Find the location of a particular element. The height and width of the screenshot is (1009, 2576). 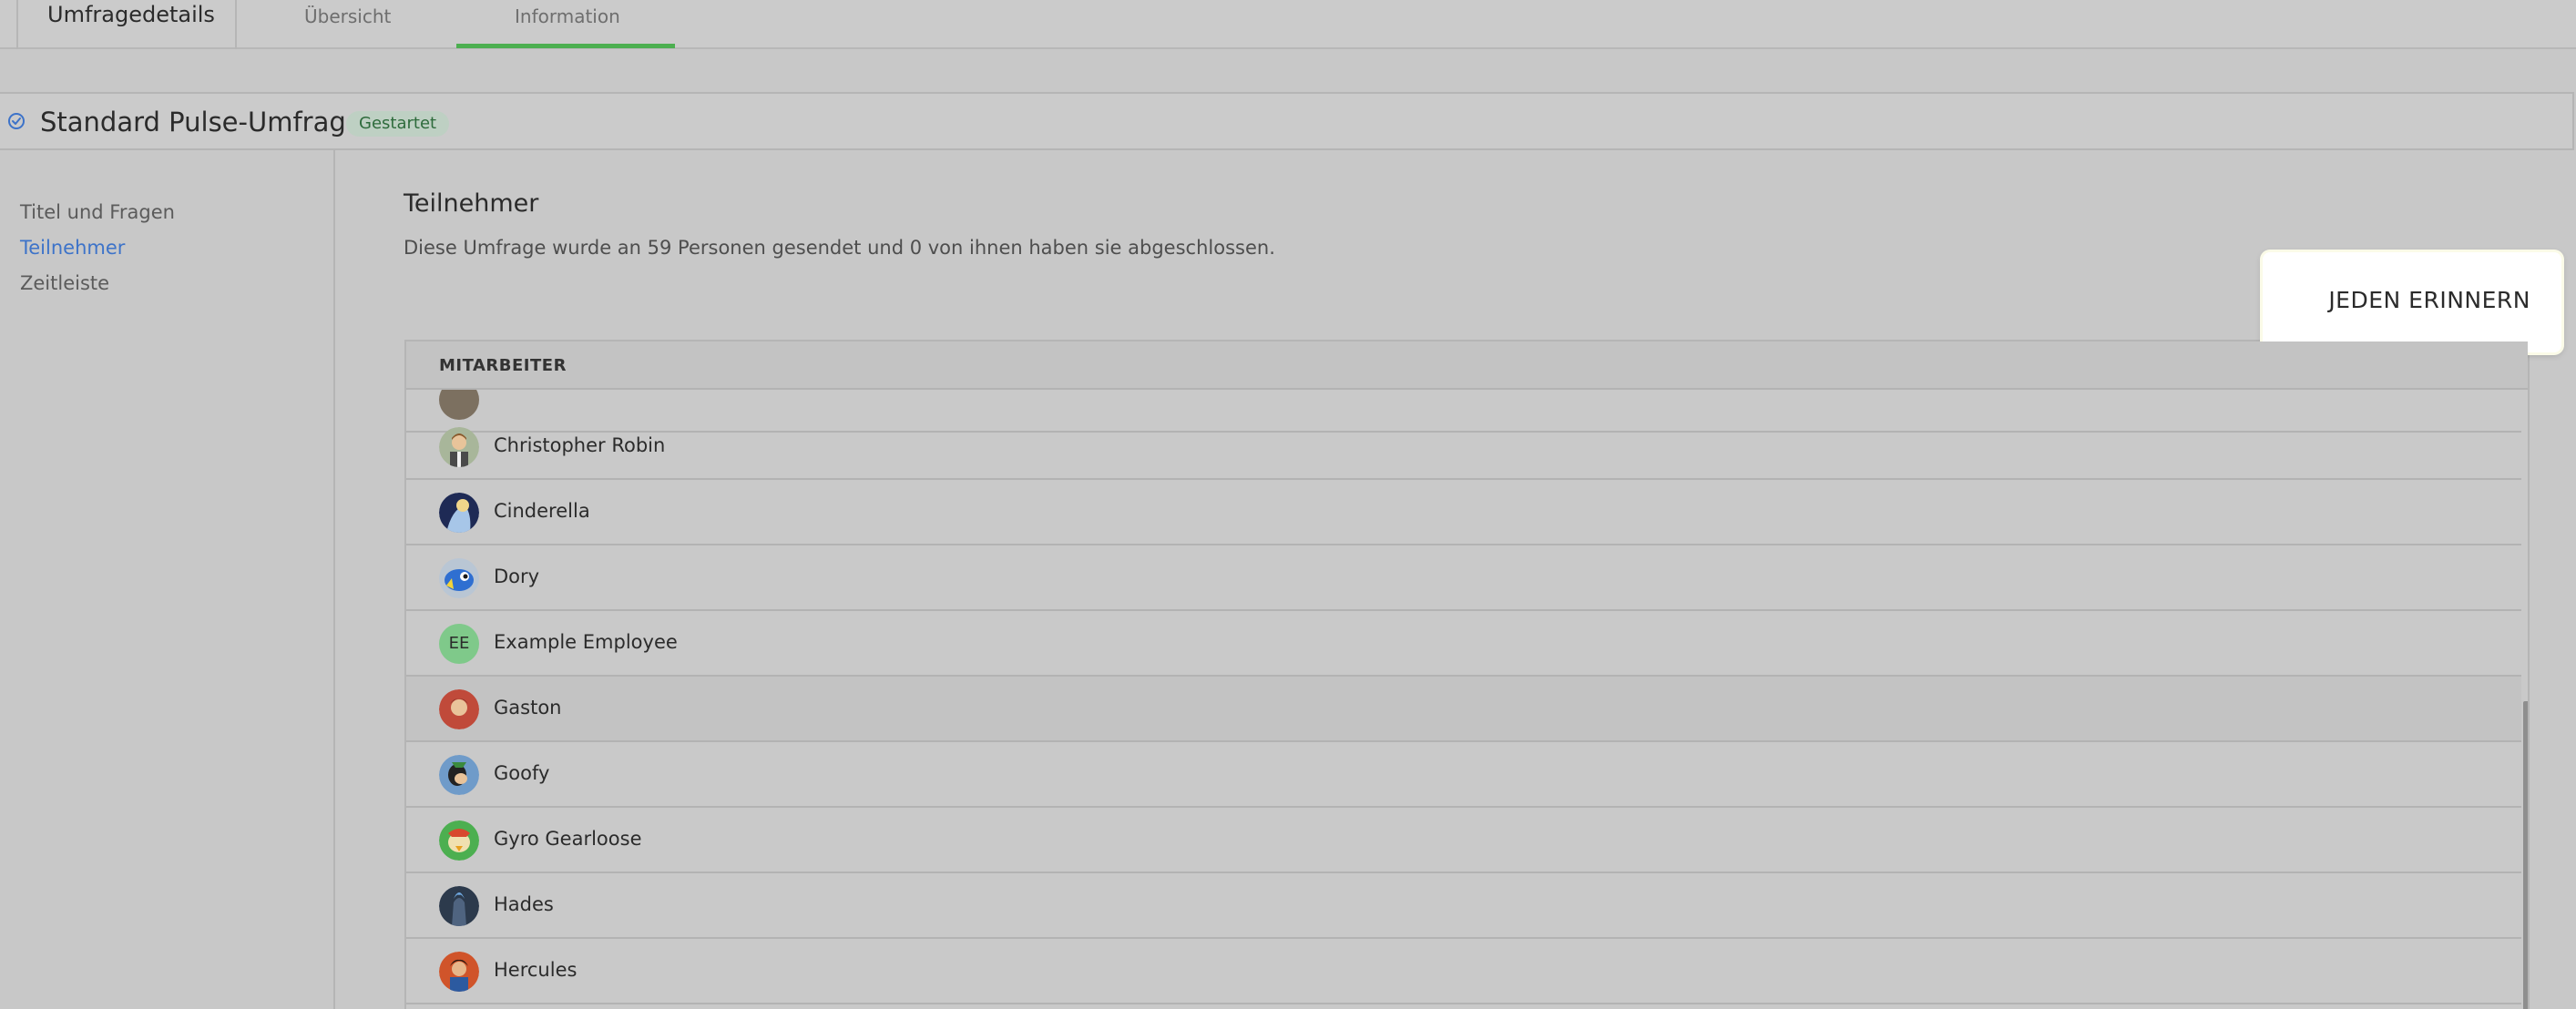

table-row: Hercules is located at coordinates (1463, 971).